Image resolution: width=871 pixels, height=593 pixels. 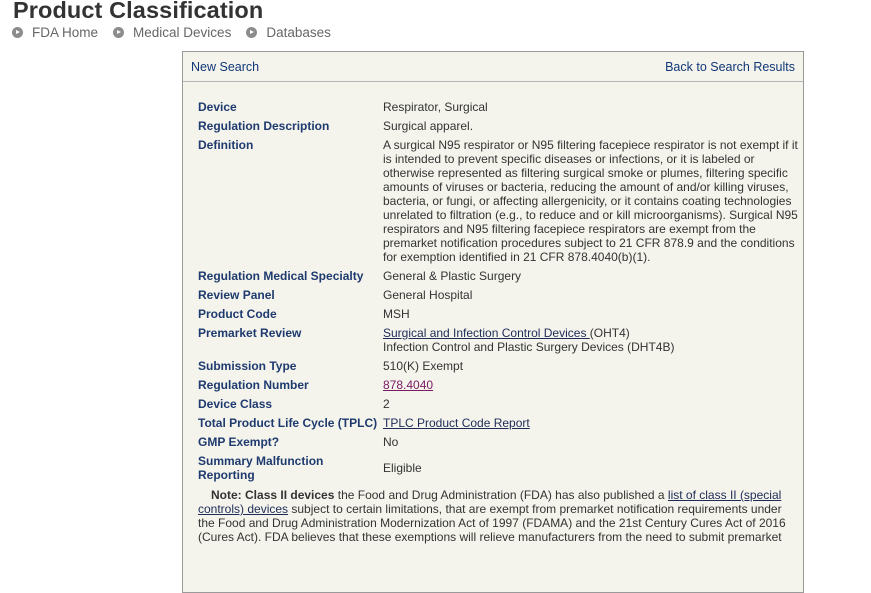 I want to click on breadcrumb-item-fda-home: FDA Home, so click(x=55, y=32).